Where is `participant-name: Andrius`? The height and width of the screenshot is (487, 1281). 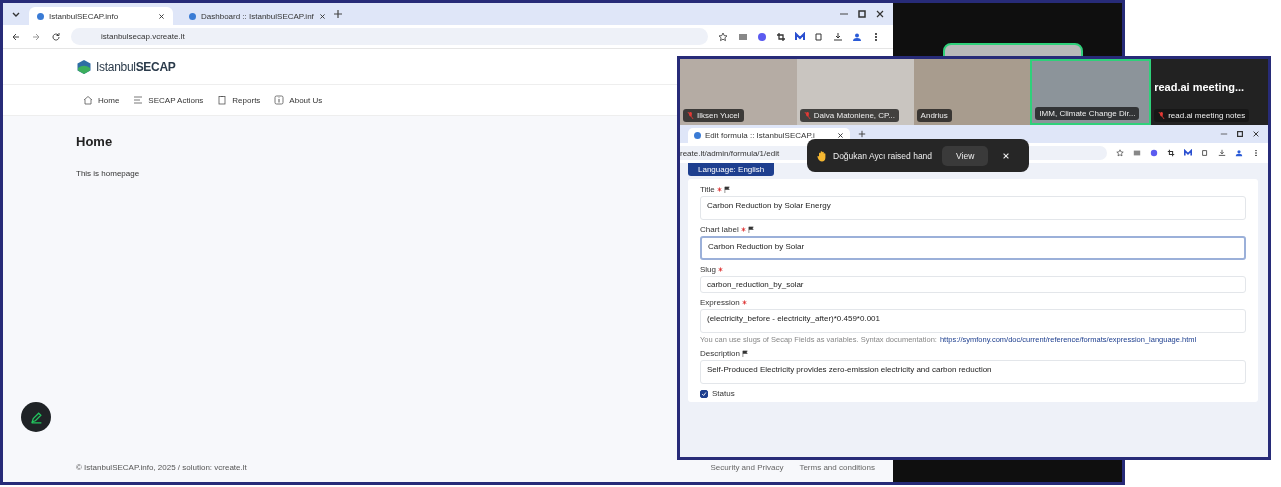
participant-name: Andrius is located at coordinates (934, 115).